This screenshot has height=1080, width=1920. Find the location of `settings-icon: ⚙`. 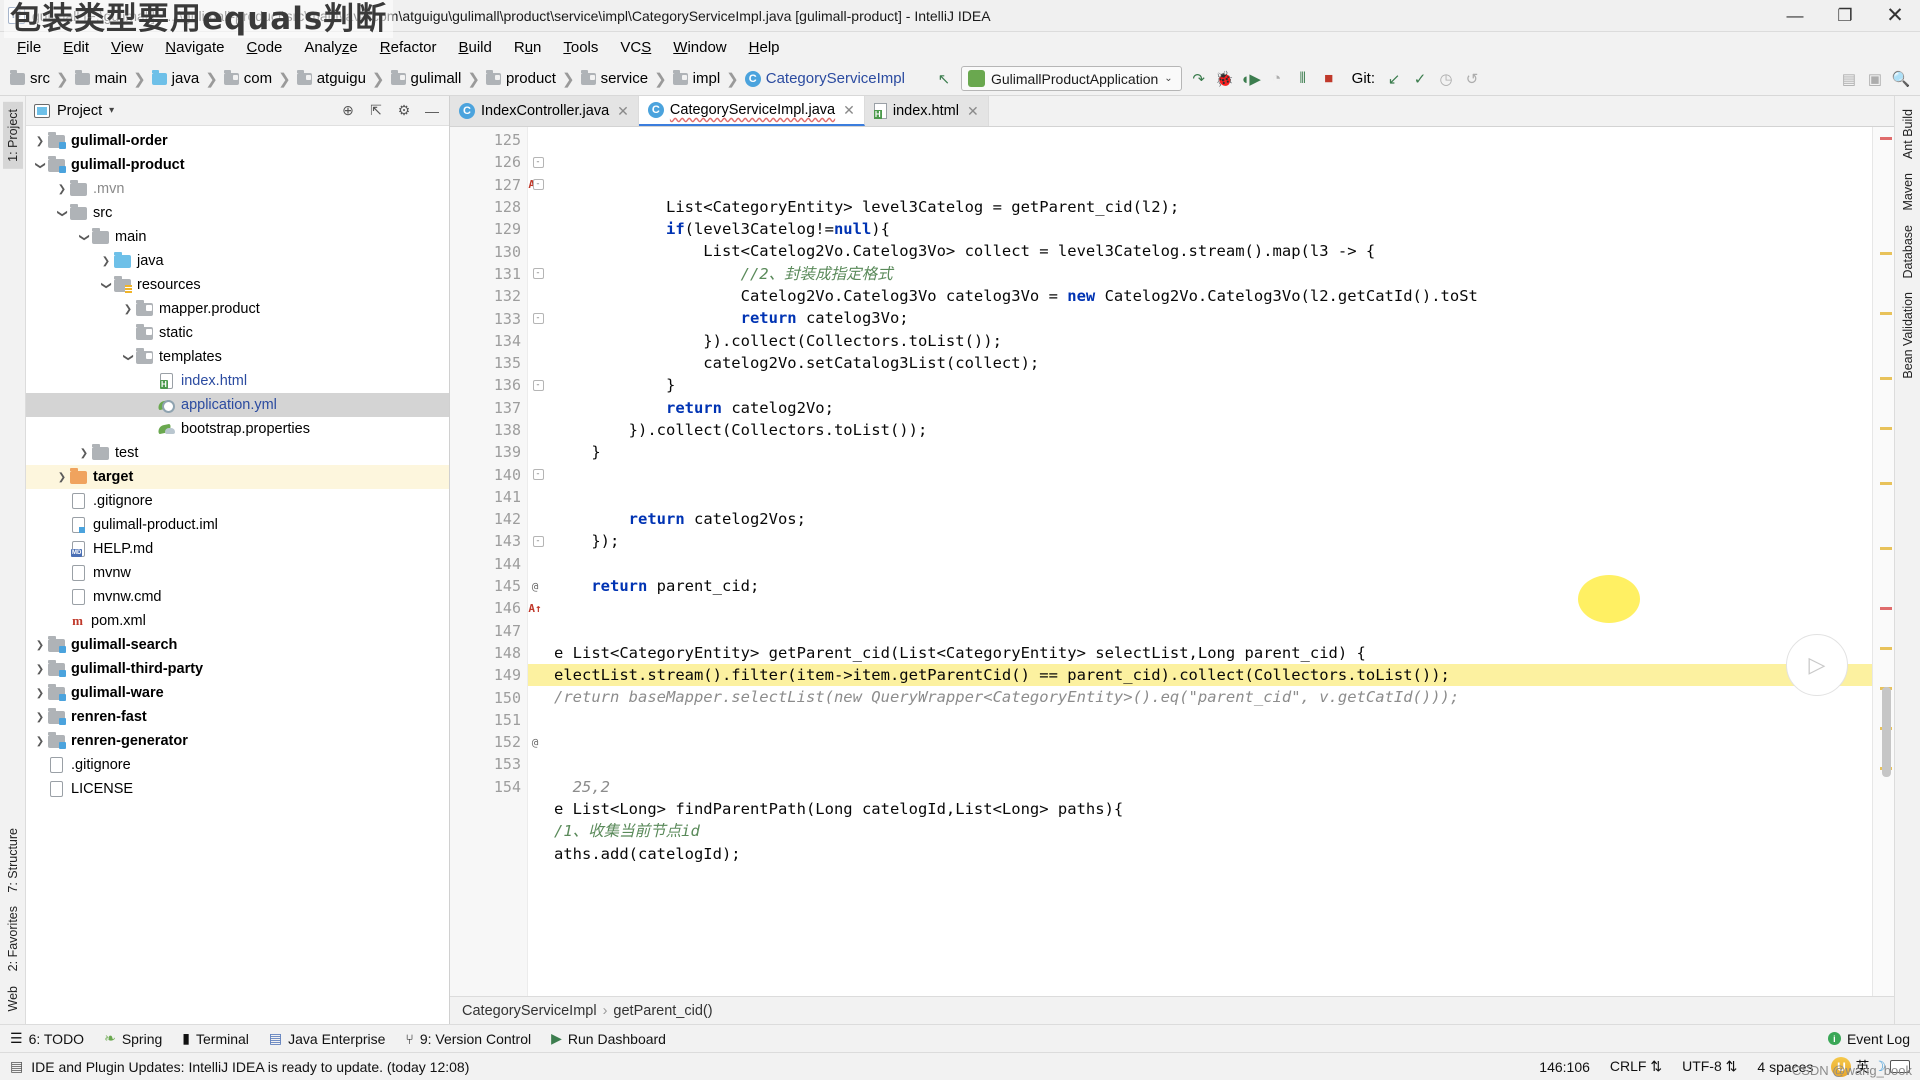

settings-icon: ⚙ is located at coordinates (404, 111).